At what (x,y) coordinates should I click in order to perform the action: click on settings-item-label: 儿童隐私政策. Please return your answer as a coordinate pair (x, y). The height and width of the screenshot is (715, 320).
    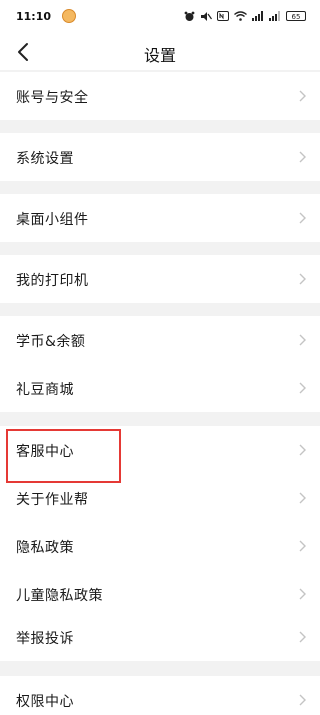
    Looking at the image, I should click on (59, 596).